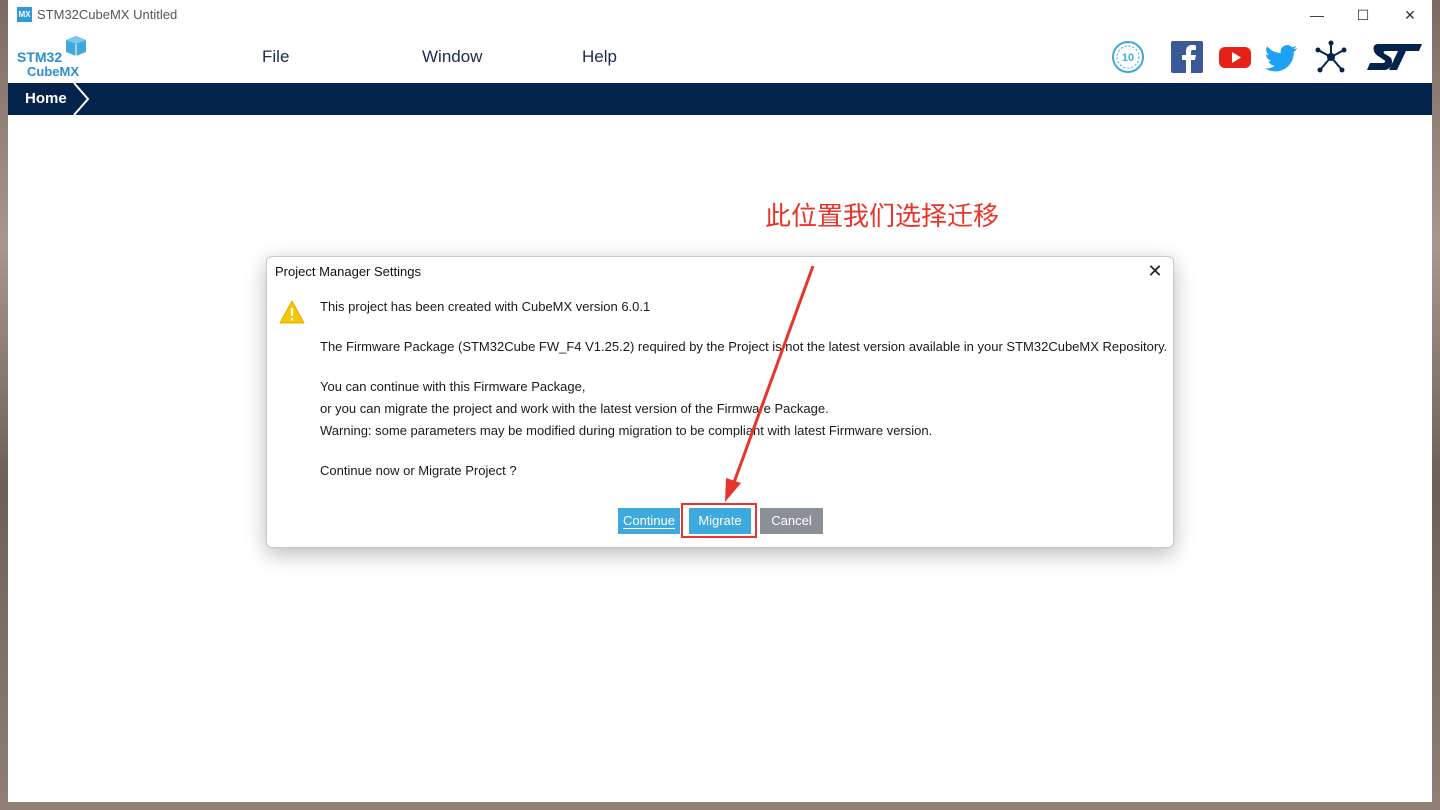 Image resolution: width=1440 pixels, height=810 pixels. Describe the element at coordinates (53, 71) in the screenshot. I see `logo-text-cubemx: CubeMX` at that location.